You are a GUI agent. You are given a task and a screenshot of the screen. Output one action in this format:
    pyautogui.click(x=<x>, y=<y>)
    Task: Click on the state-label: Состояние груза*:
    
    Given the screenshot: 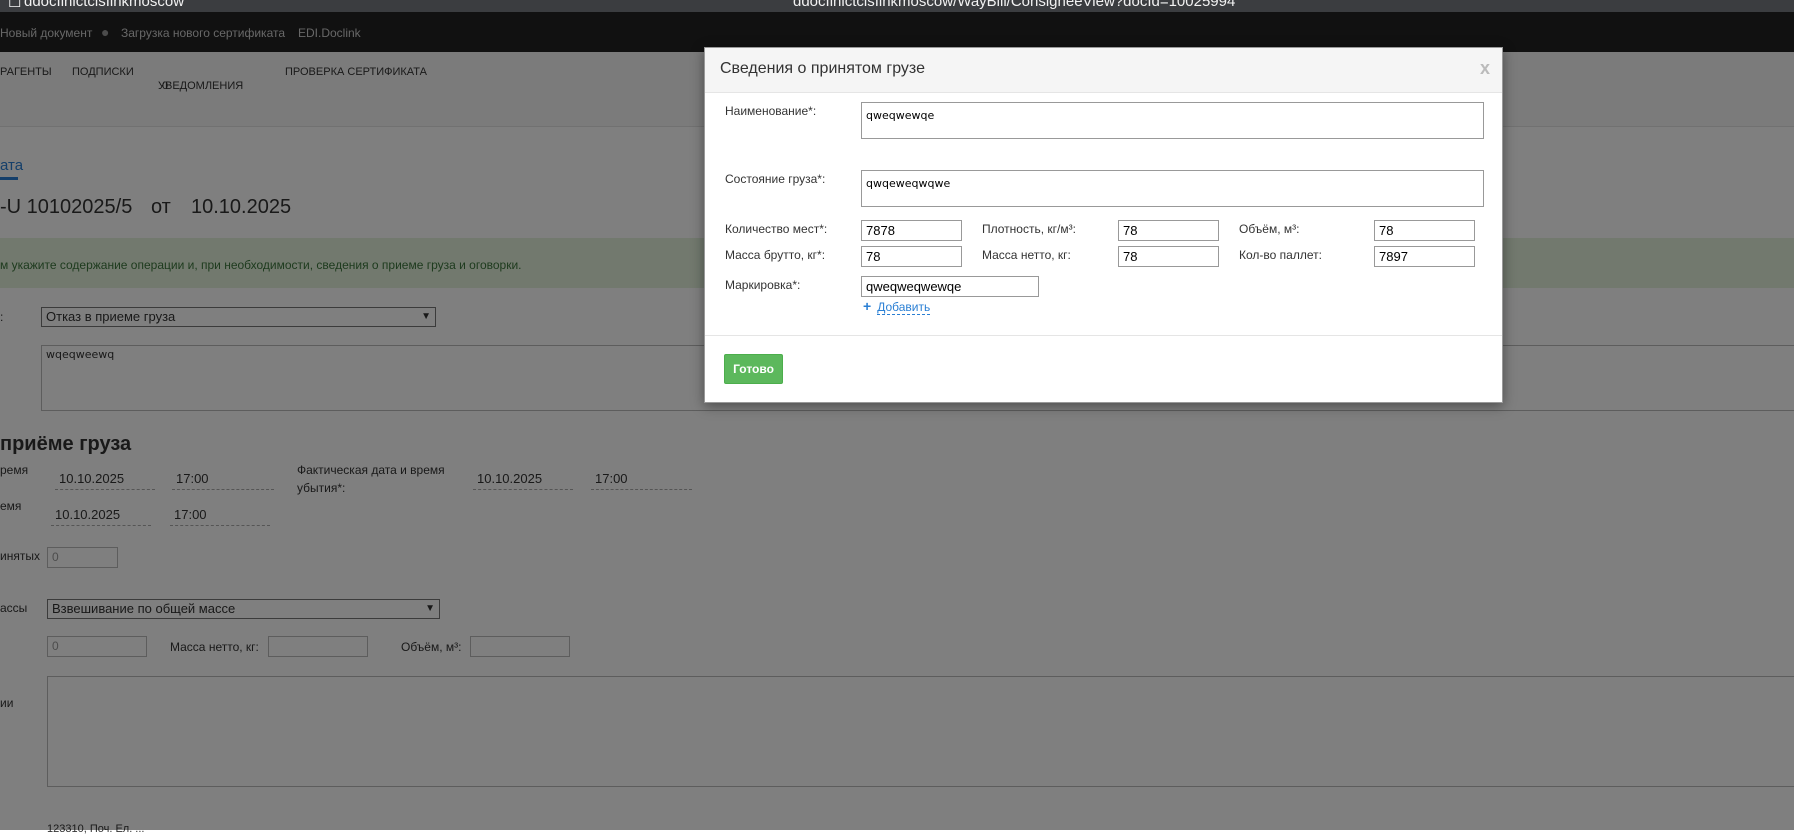 What is the action you would take?
    pyautogui.click(x=775, y=179)
    